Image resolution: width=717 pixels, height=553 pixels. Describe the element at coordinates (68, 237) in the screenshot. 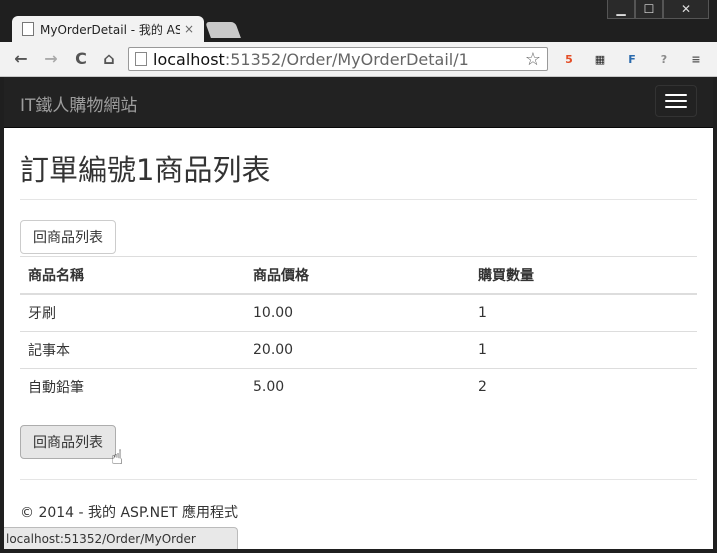

I see `back-to-list-button-top: 回商品列表` at that location.